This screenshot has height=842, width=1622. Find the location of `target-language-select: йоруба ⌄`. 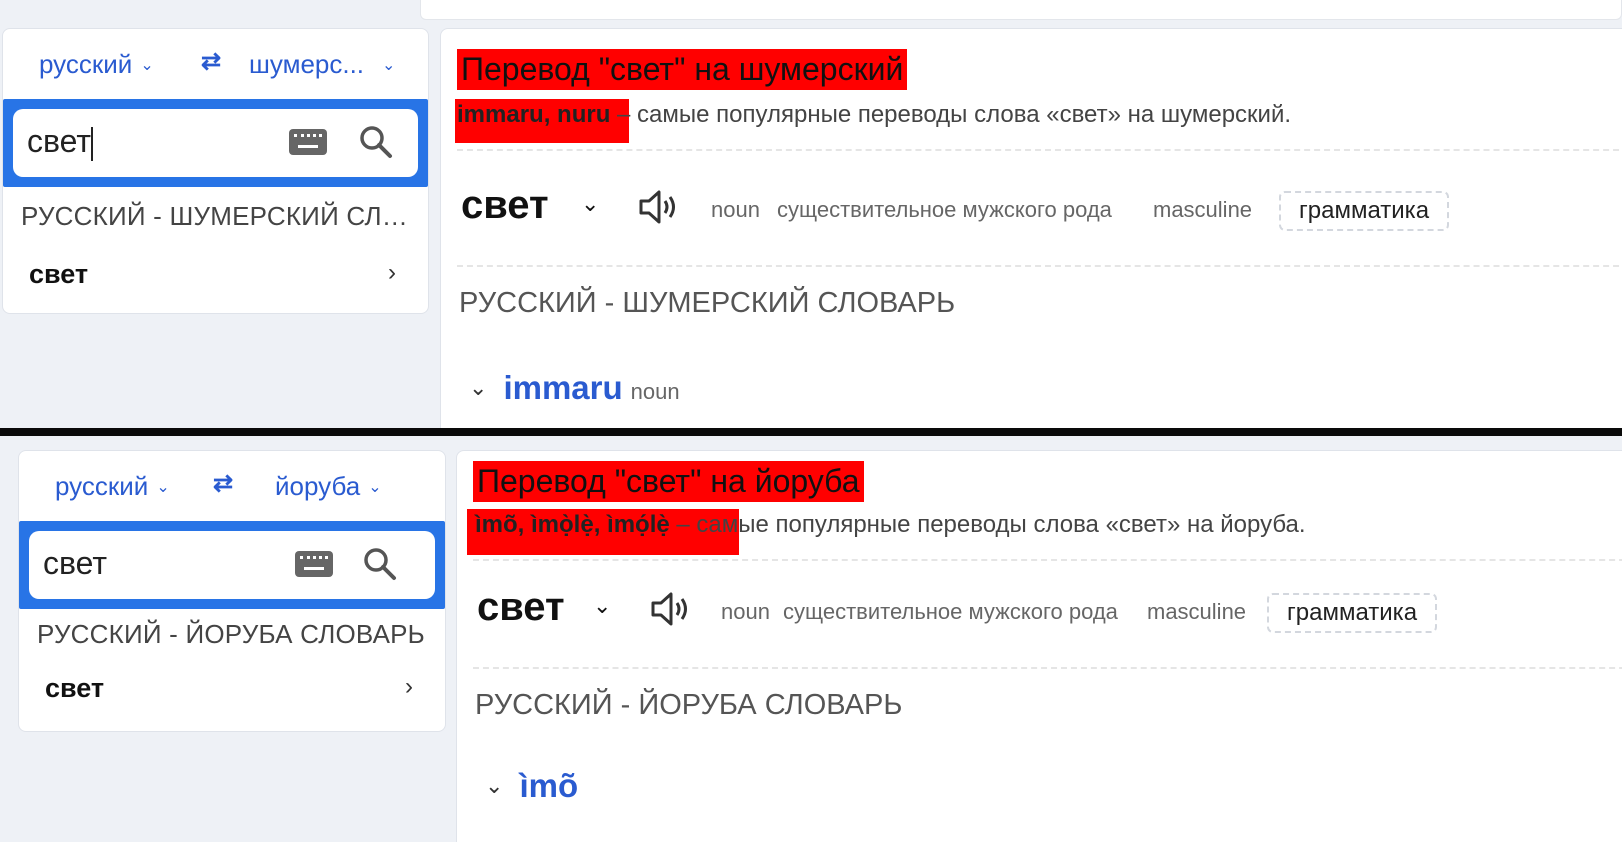

target-language-select: йоруба ⌄ is located at coordinates (328, 486).